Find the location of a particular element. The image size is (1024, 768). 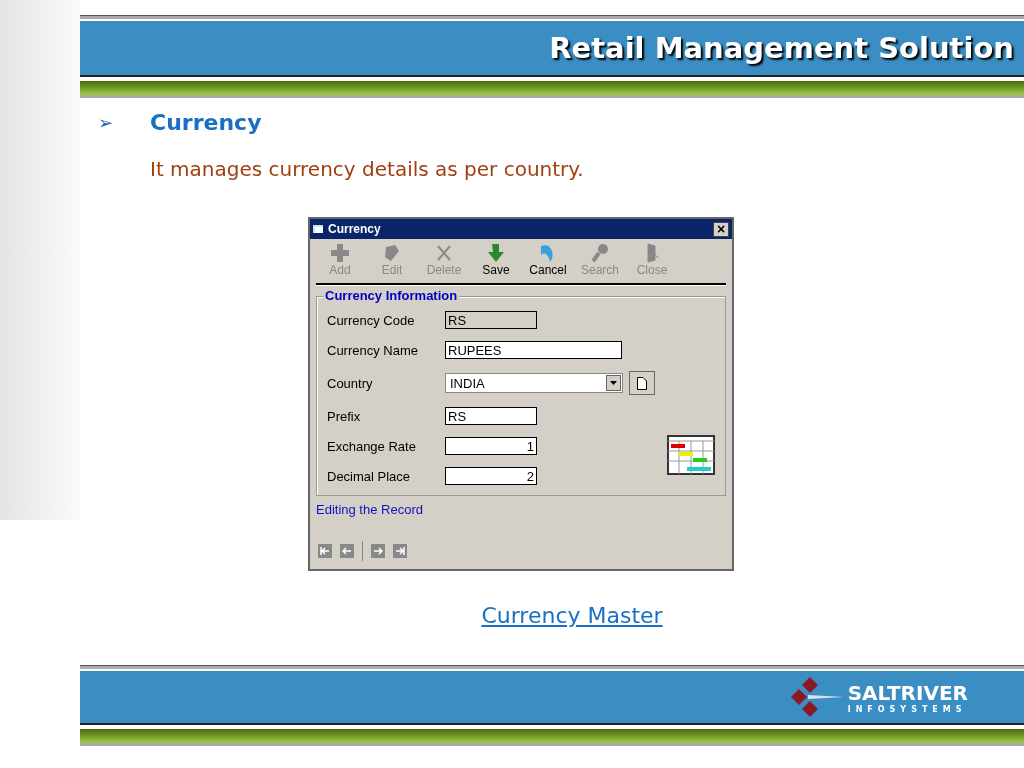

field-label: Decimal Place is located at coordinates (369, 476).